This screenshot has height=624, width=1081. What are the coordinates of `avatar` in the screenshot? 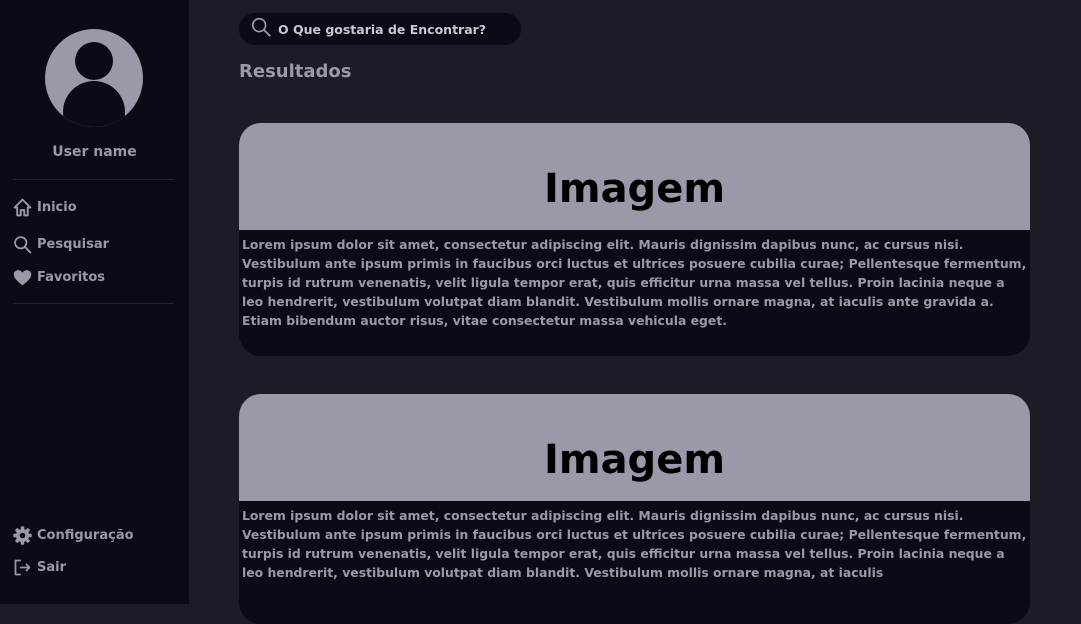 It's located at (94, 78).